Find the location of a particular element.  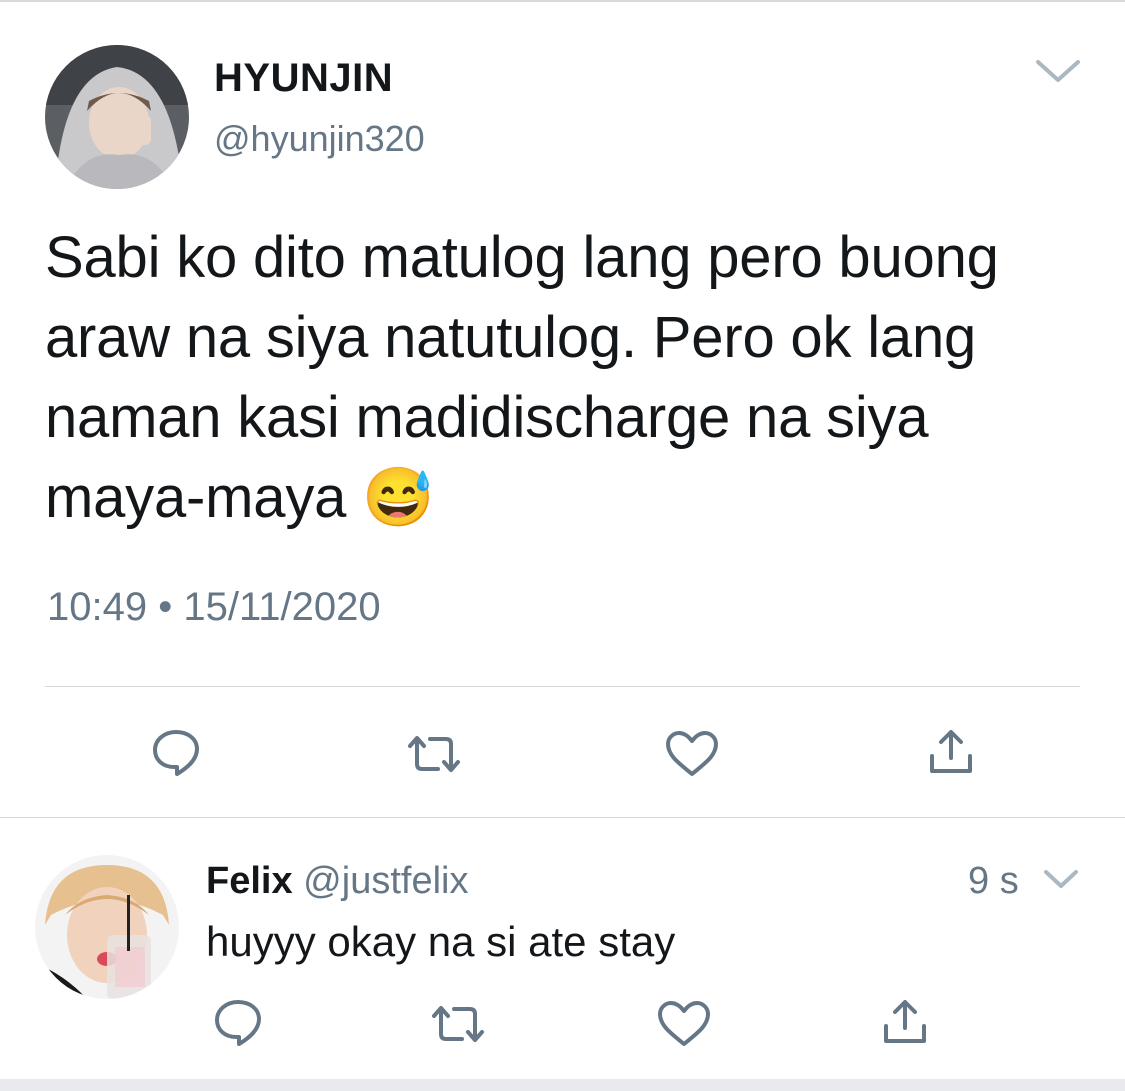

top-border is located at coordinates (562, 1).